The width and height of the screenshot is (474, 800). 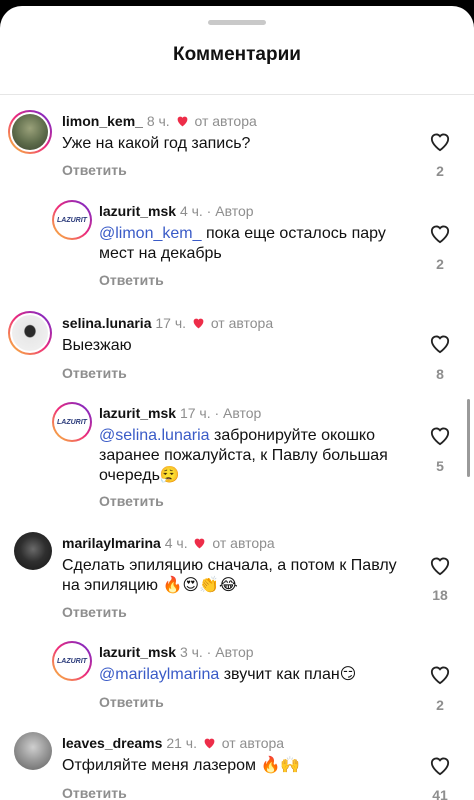 I want to click on comment-meta: lazurit_msk 17 ч. · Автор, so click(x=180, y=413).